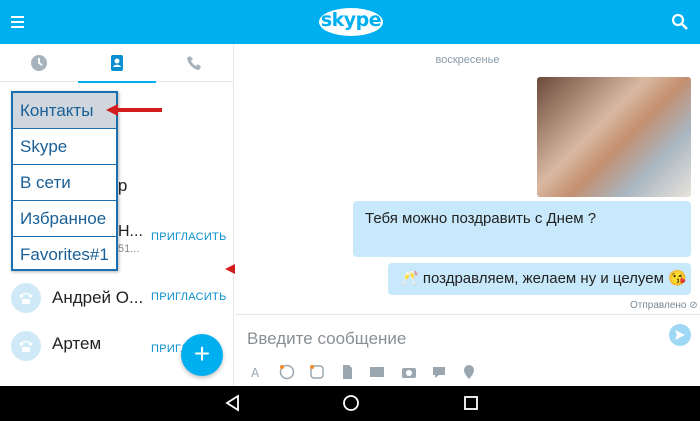 Image resolution: width=700 pixels, height=421 pixels. Describe the element at coordinates (522, 229) in the screenshot. I see `message-bubble: Тебя можно поздравить с Днем ?` at that location.